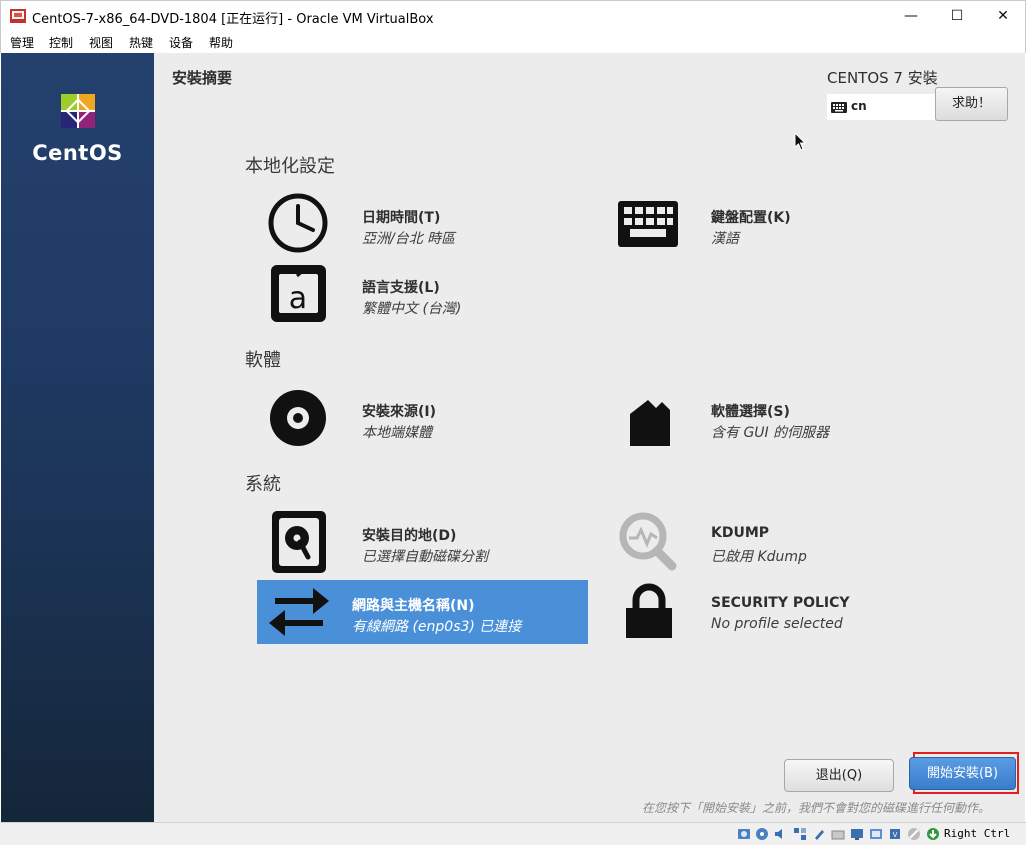 The image size is (1026, 845). I want to click on keyboard-icon, so click(648, 224).